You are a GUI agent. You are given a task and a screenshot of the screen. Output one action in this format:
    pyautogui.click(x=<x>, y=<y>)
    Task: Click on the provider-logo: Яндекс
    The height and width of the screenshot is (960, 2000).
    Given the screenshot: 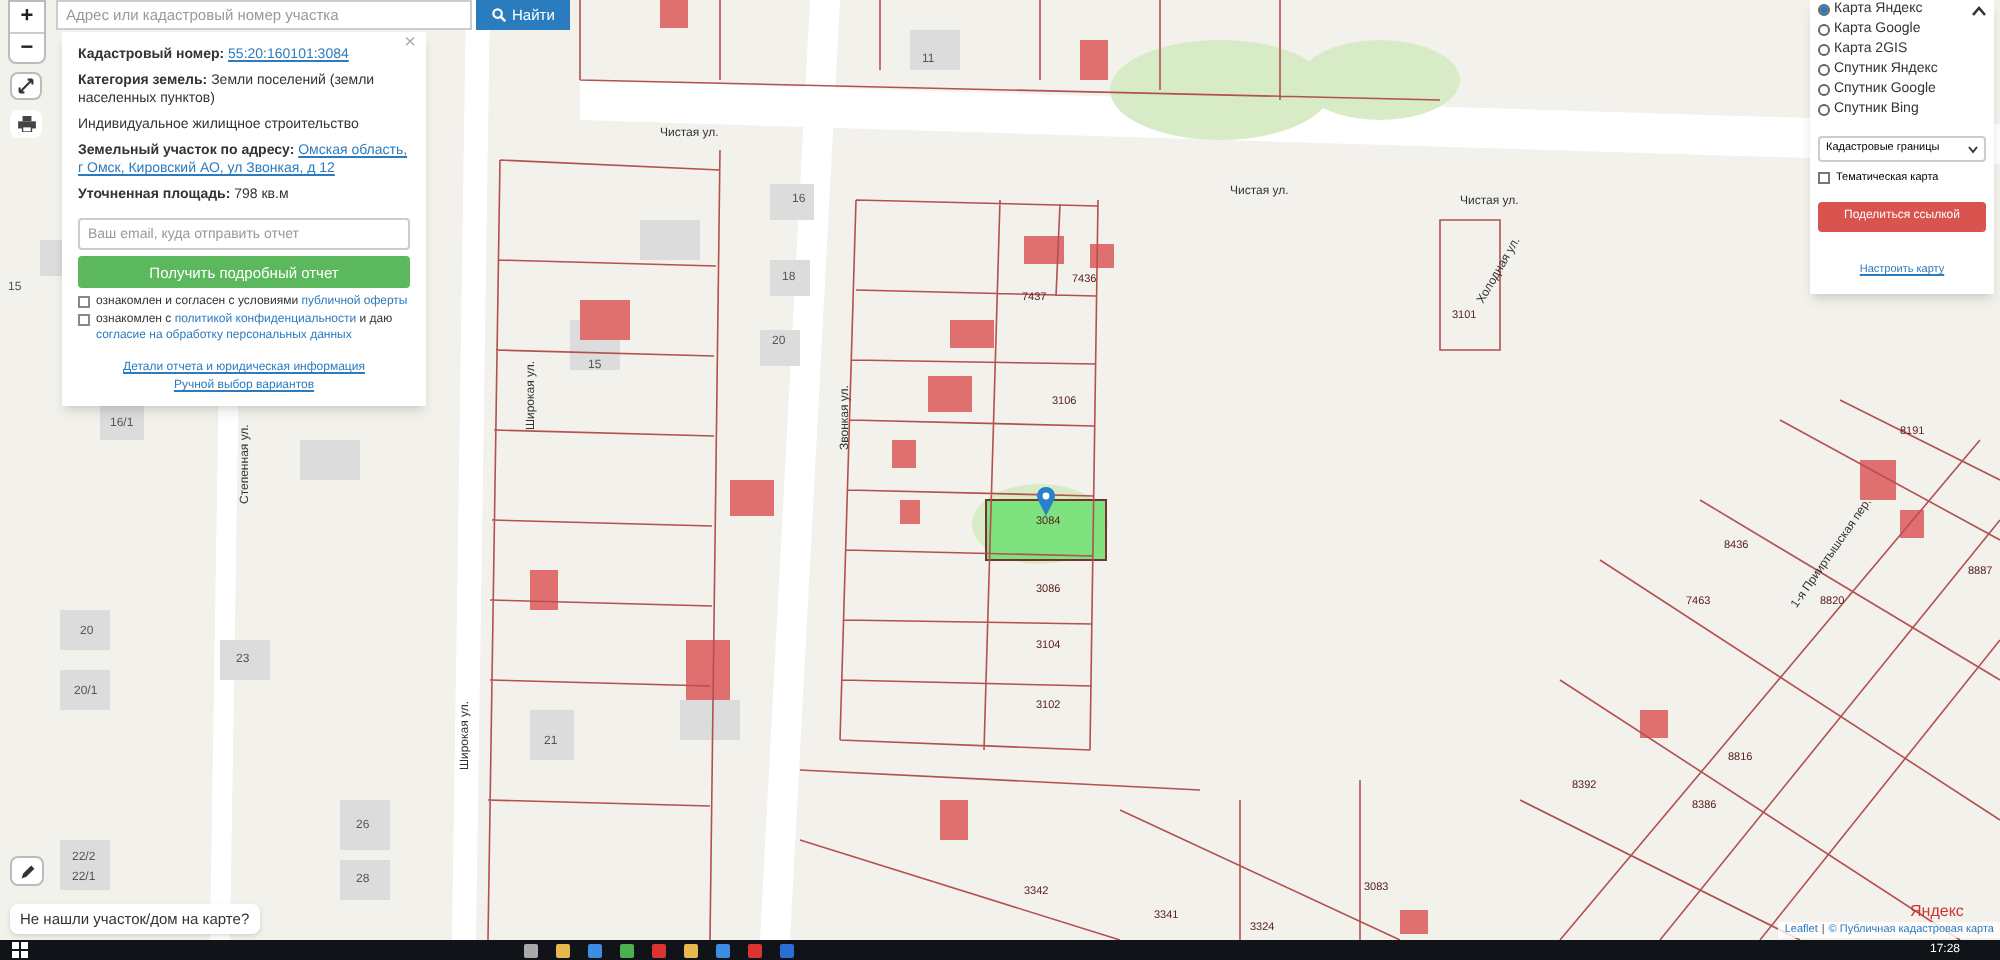 What is the action you would take?
    pyautogui.click(x=1937, y=912)
    